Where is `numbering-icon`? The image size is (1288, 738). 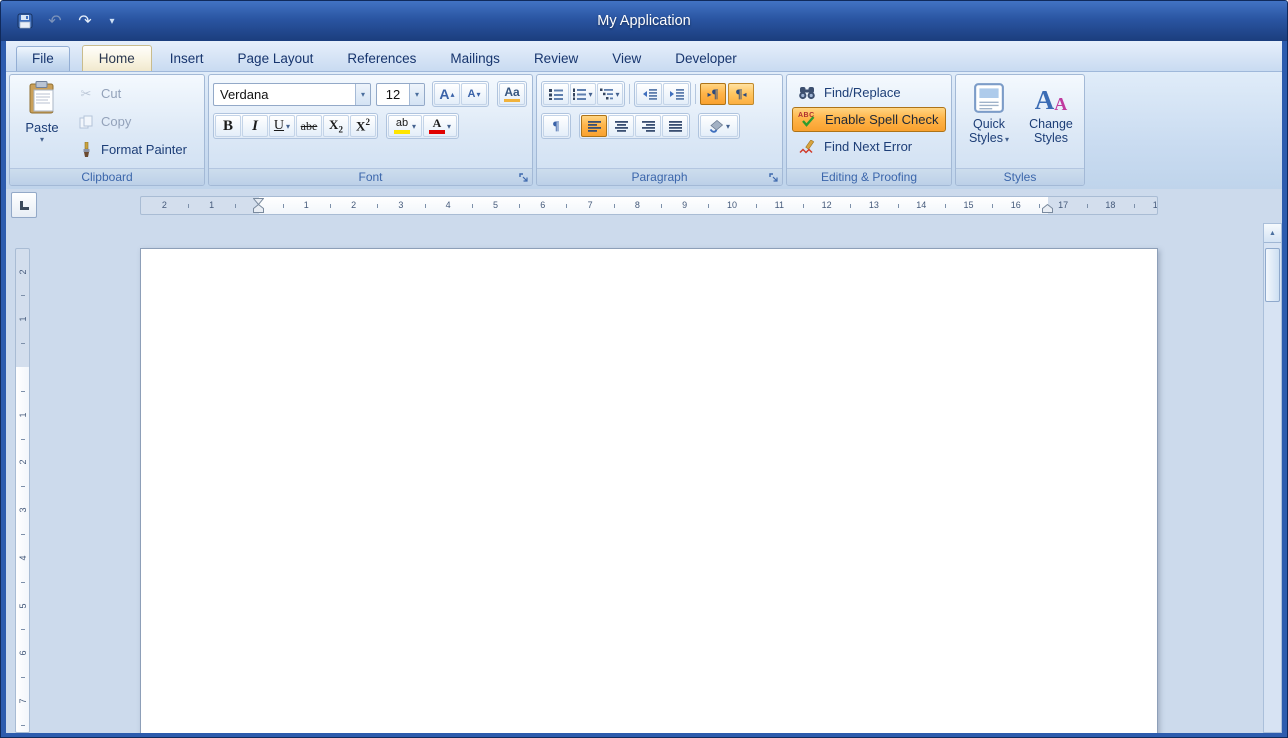 numbering-icon is located at coordinates (580, 94).